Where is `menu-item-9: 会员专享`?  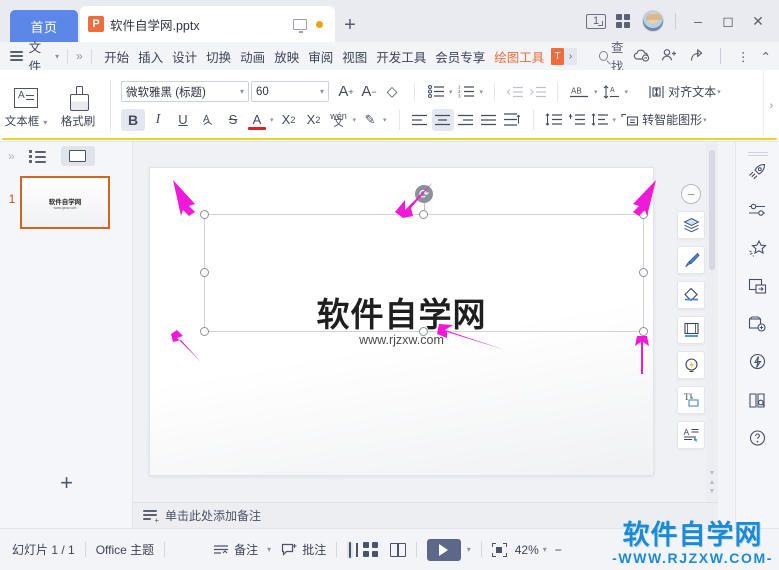
menu-item-9: 会员专享 is located at coordinates (460, 56).